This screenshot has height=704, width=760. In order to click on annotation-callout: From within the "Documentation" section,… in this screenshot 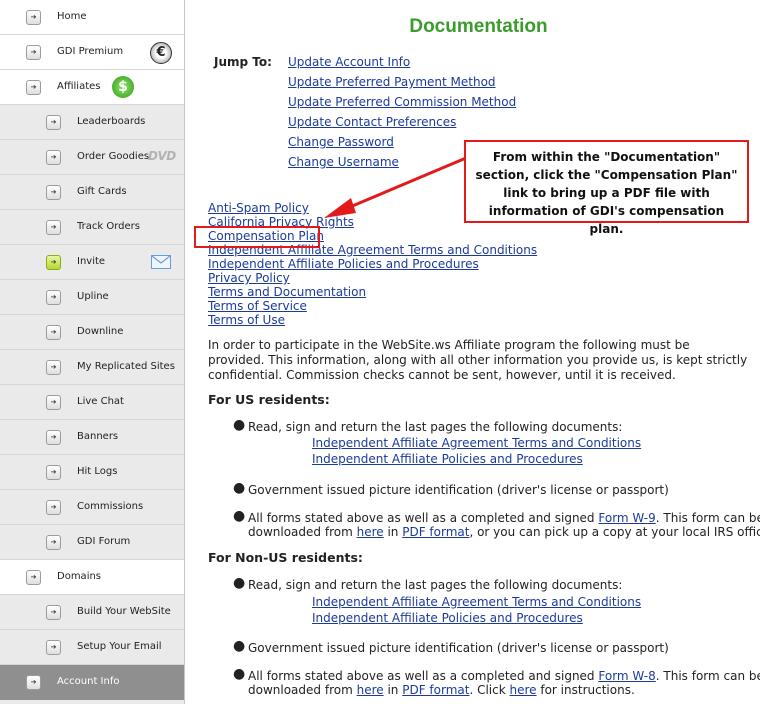, I will do `click(606, 188)`.